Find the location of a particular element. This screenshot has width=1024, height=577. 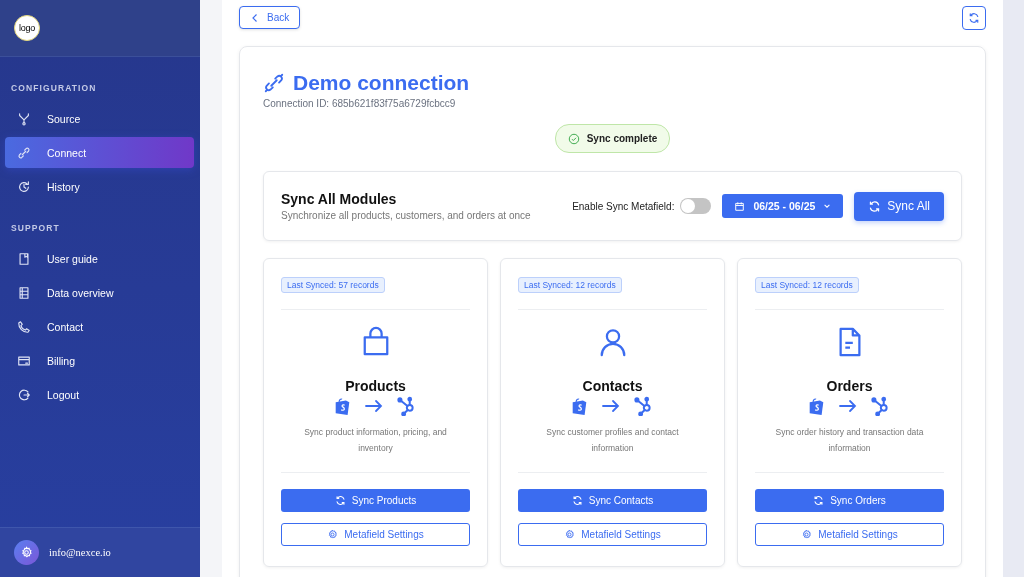

sync-button: Sync Products is located at coordinates (375, 500).